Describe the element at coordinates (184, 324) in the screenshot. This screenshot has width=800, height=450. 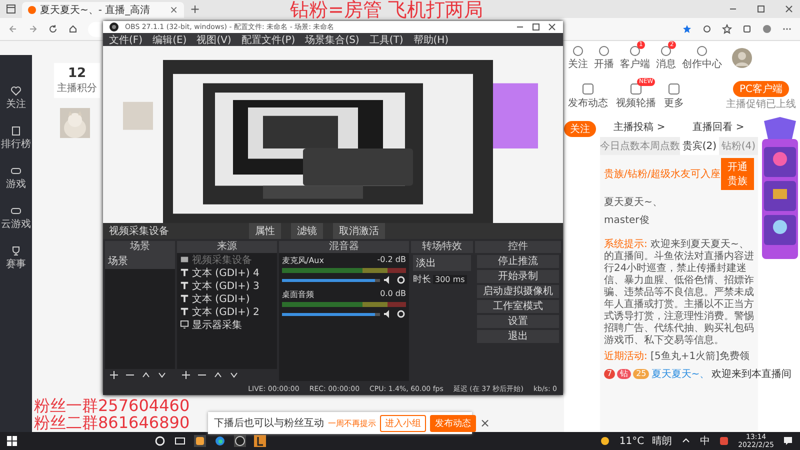
I see `display-icon` at that location.